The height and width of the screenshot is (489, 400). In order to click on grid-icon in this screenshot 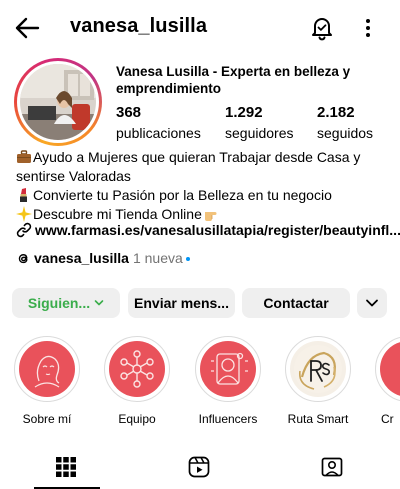, I will do `click(66, 467)`.